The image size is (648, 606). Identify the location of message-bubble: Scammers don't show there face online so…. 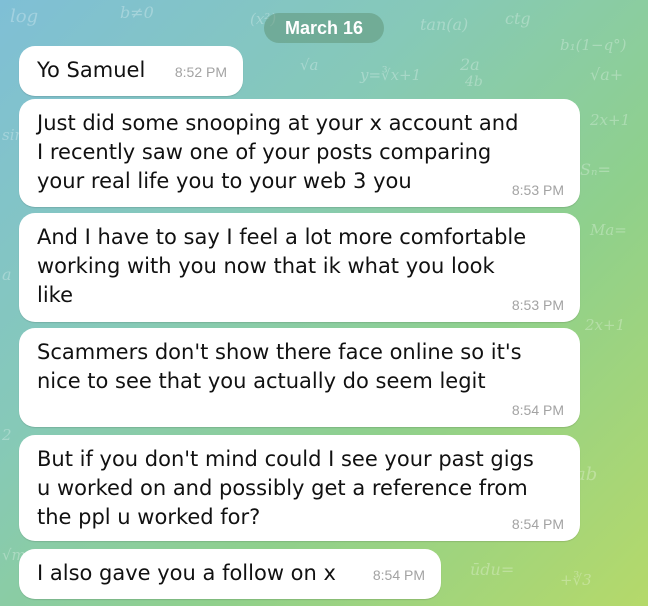
(299, 377).